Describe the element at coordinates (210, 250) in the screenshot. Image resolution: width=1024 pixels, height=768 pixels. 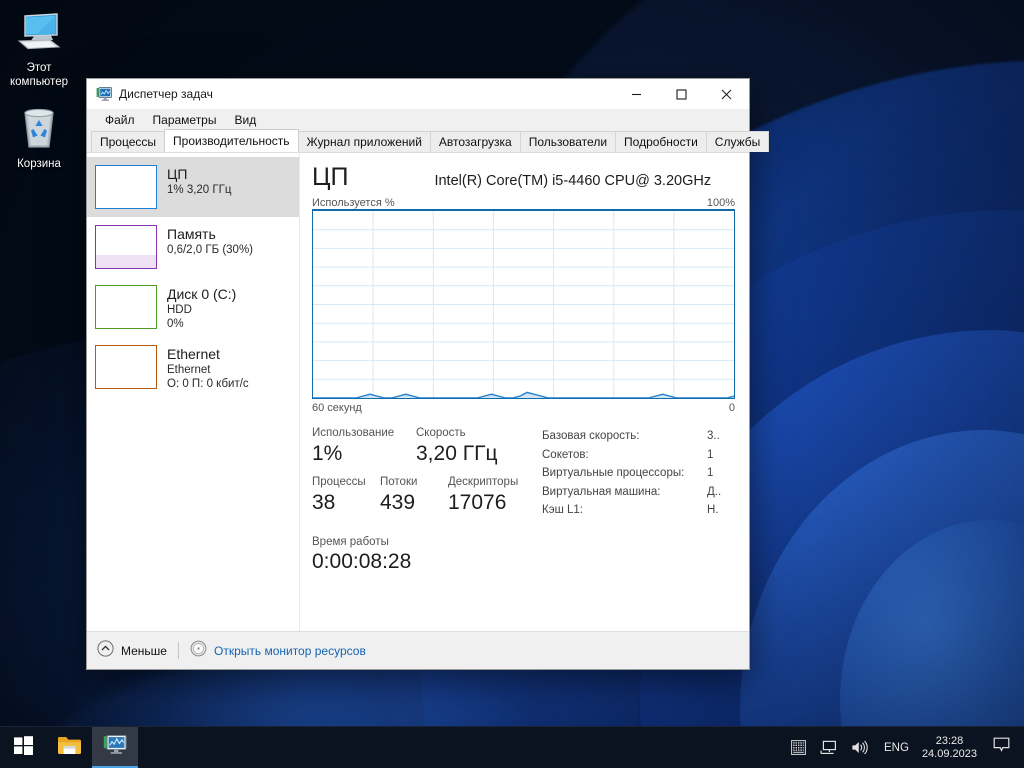
I see `sidebar-item-sub: 0,6/2,0 ГБ (30%)` at that location.